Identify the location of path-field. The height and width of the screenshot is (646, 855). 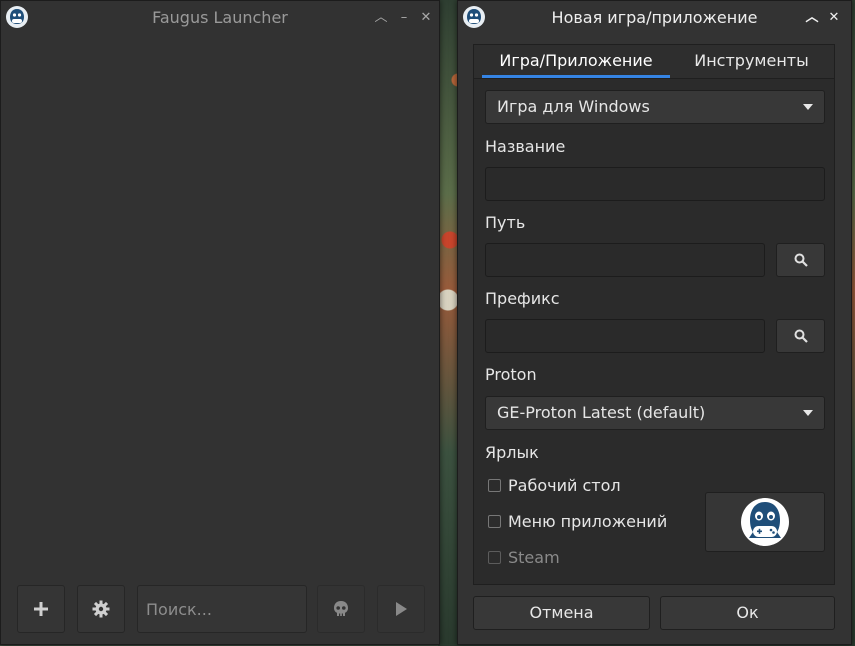
(625, 260).